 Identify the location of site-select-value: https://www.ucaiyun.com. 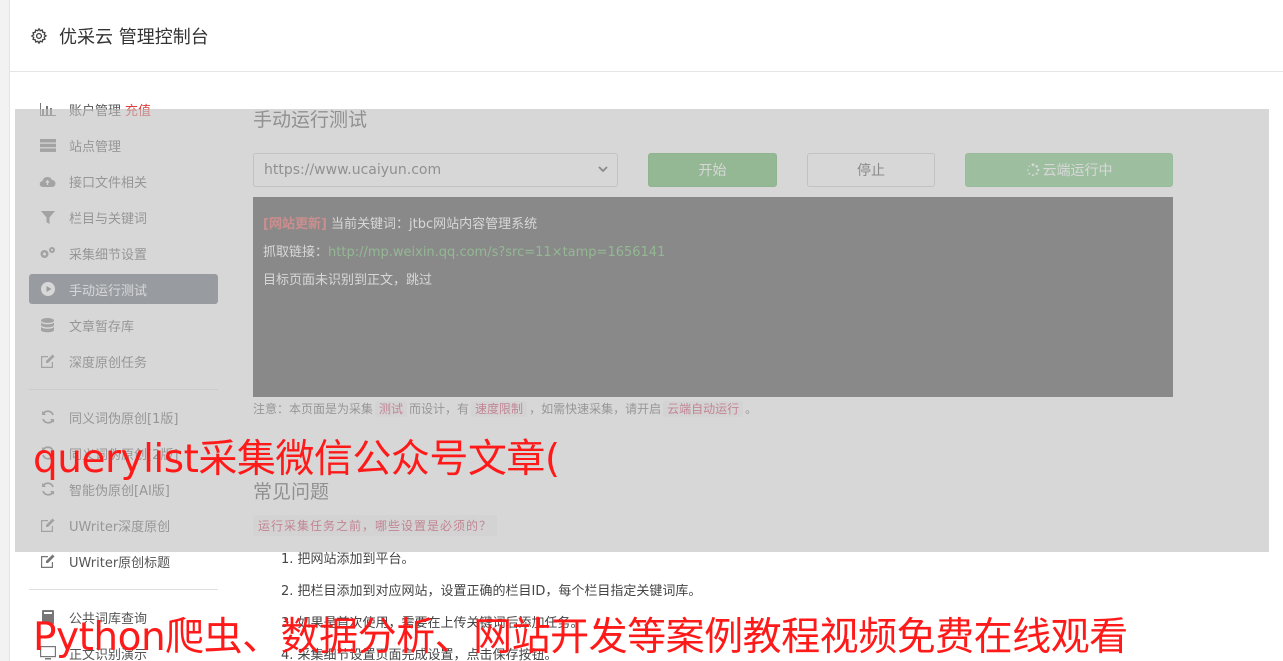
(353, 170).